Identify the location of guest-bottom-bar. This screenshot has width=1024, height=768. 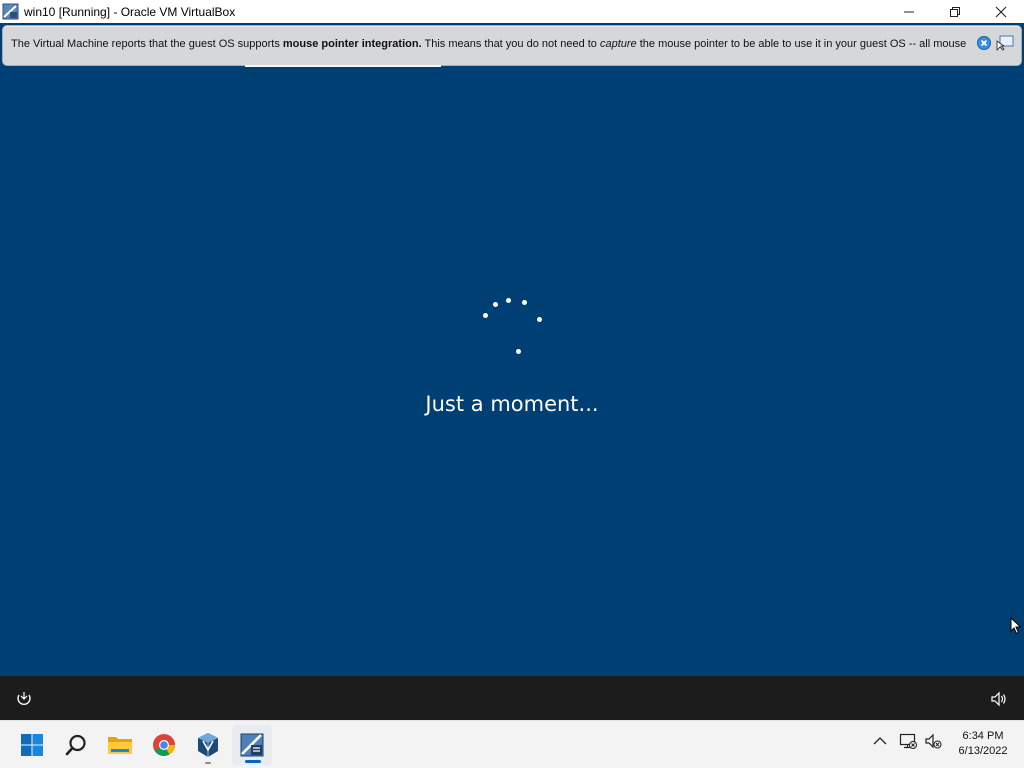
(512, 698).